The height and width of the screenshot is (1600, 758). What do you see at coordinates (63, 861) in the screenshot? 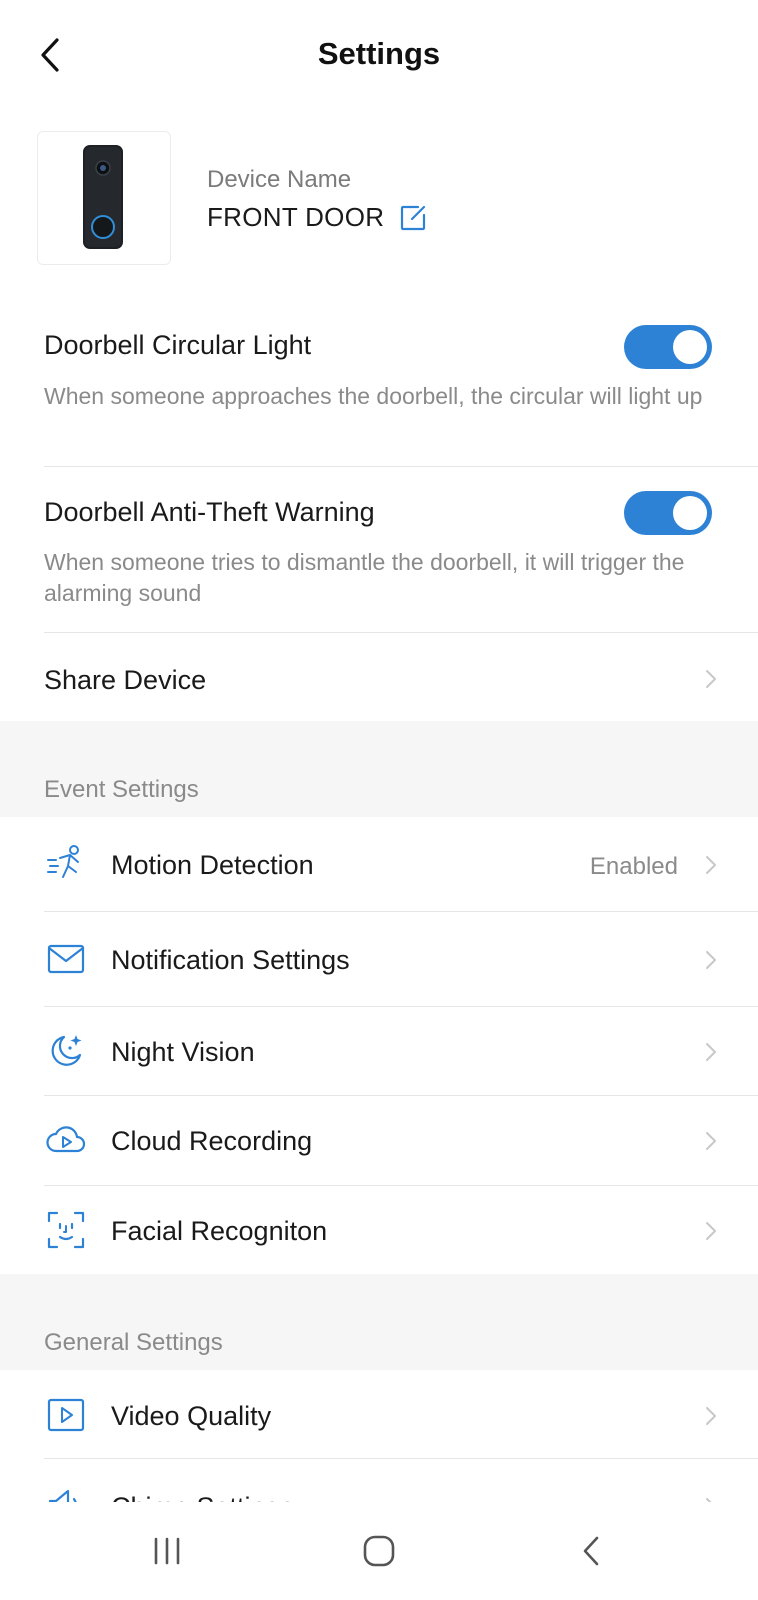
I see `motion-detection-icon` at bounding box center [63, 861].